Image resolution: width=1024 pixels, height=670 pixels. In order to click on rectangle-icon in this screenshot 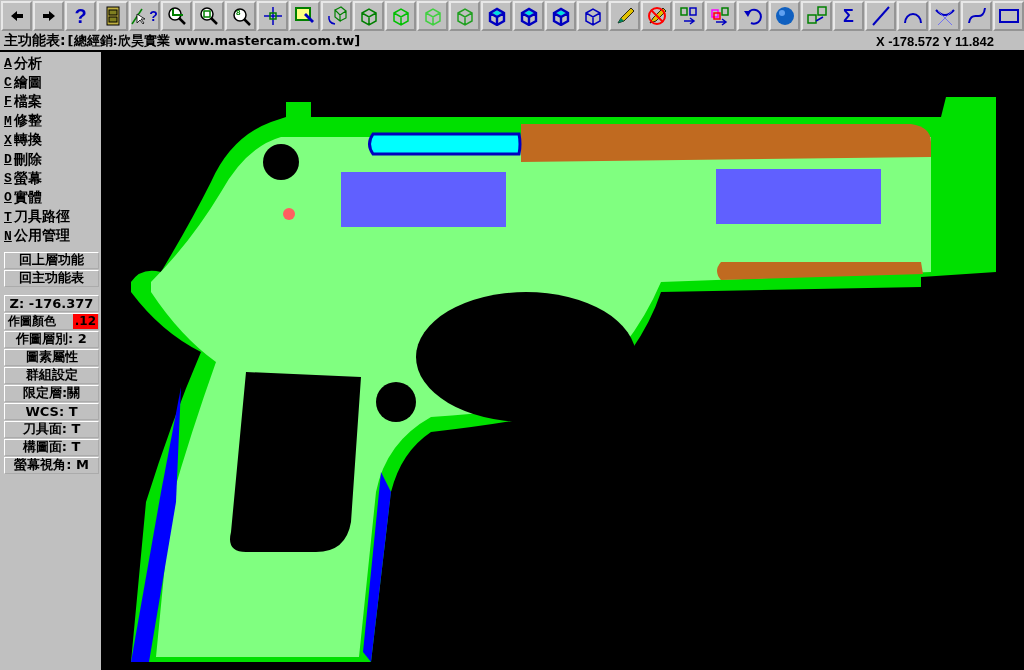, I will do `click(1008, 16)`.